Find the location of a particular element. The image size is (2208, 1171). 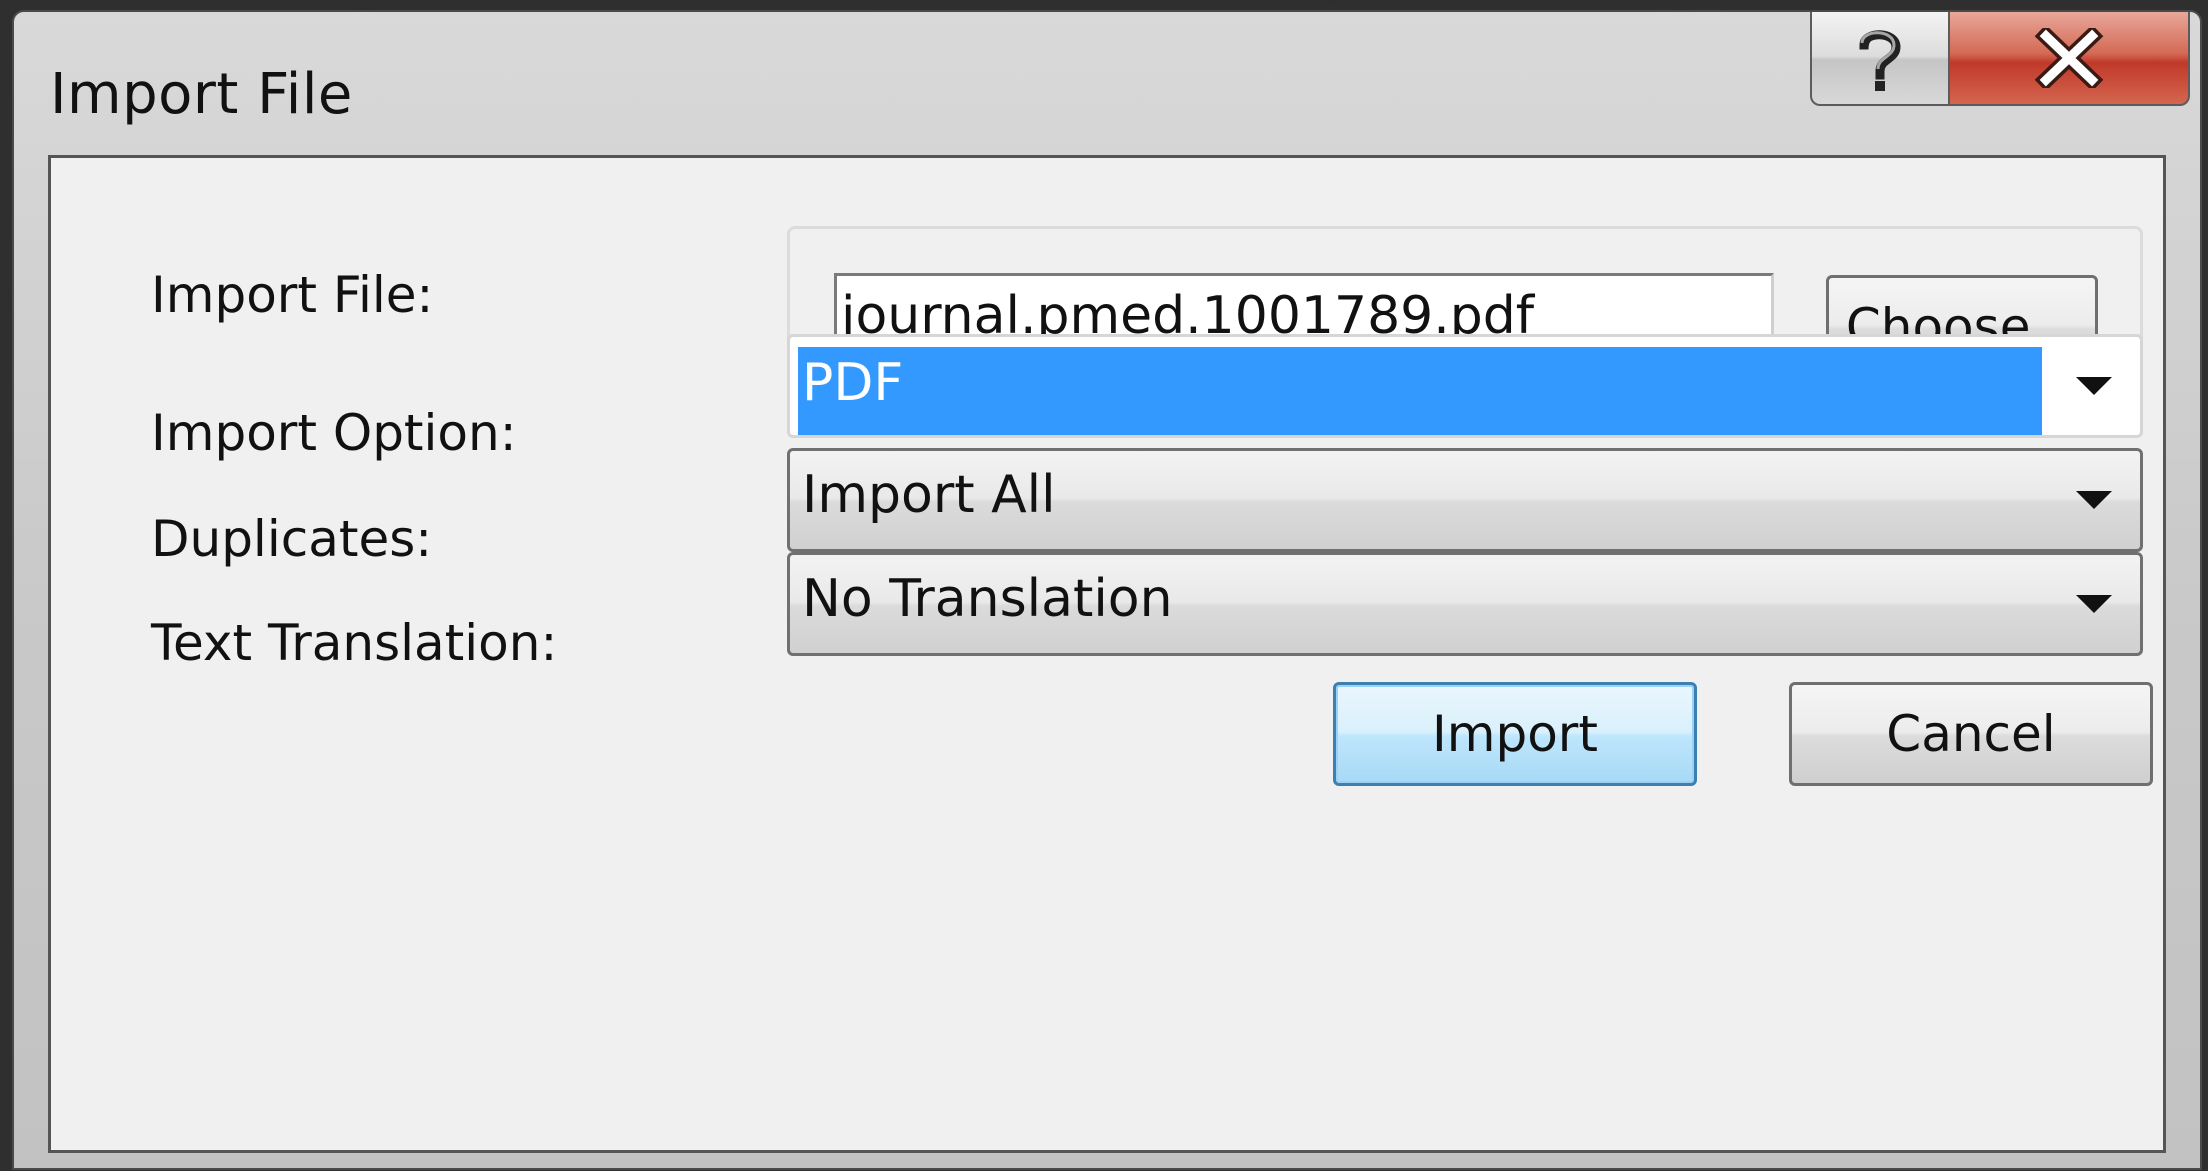

duplicates-value: Import All is located at coordinates (929, 495).